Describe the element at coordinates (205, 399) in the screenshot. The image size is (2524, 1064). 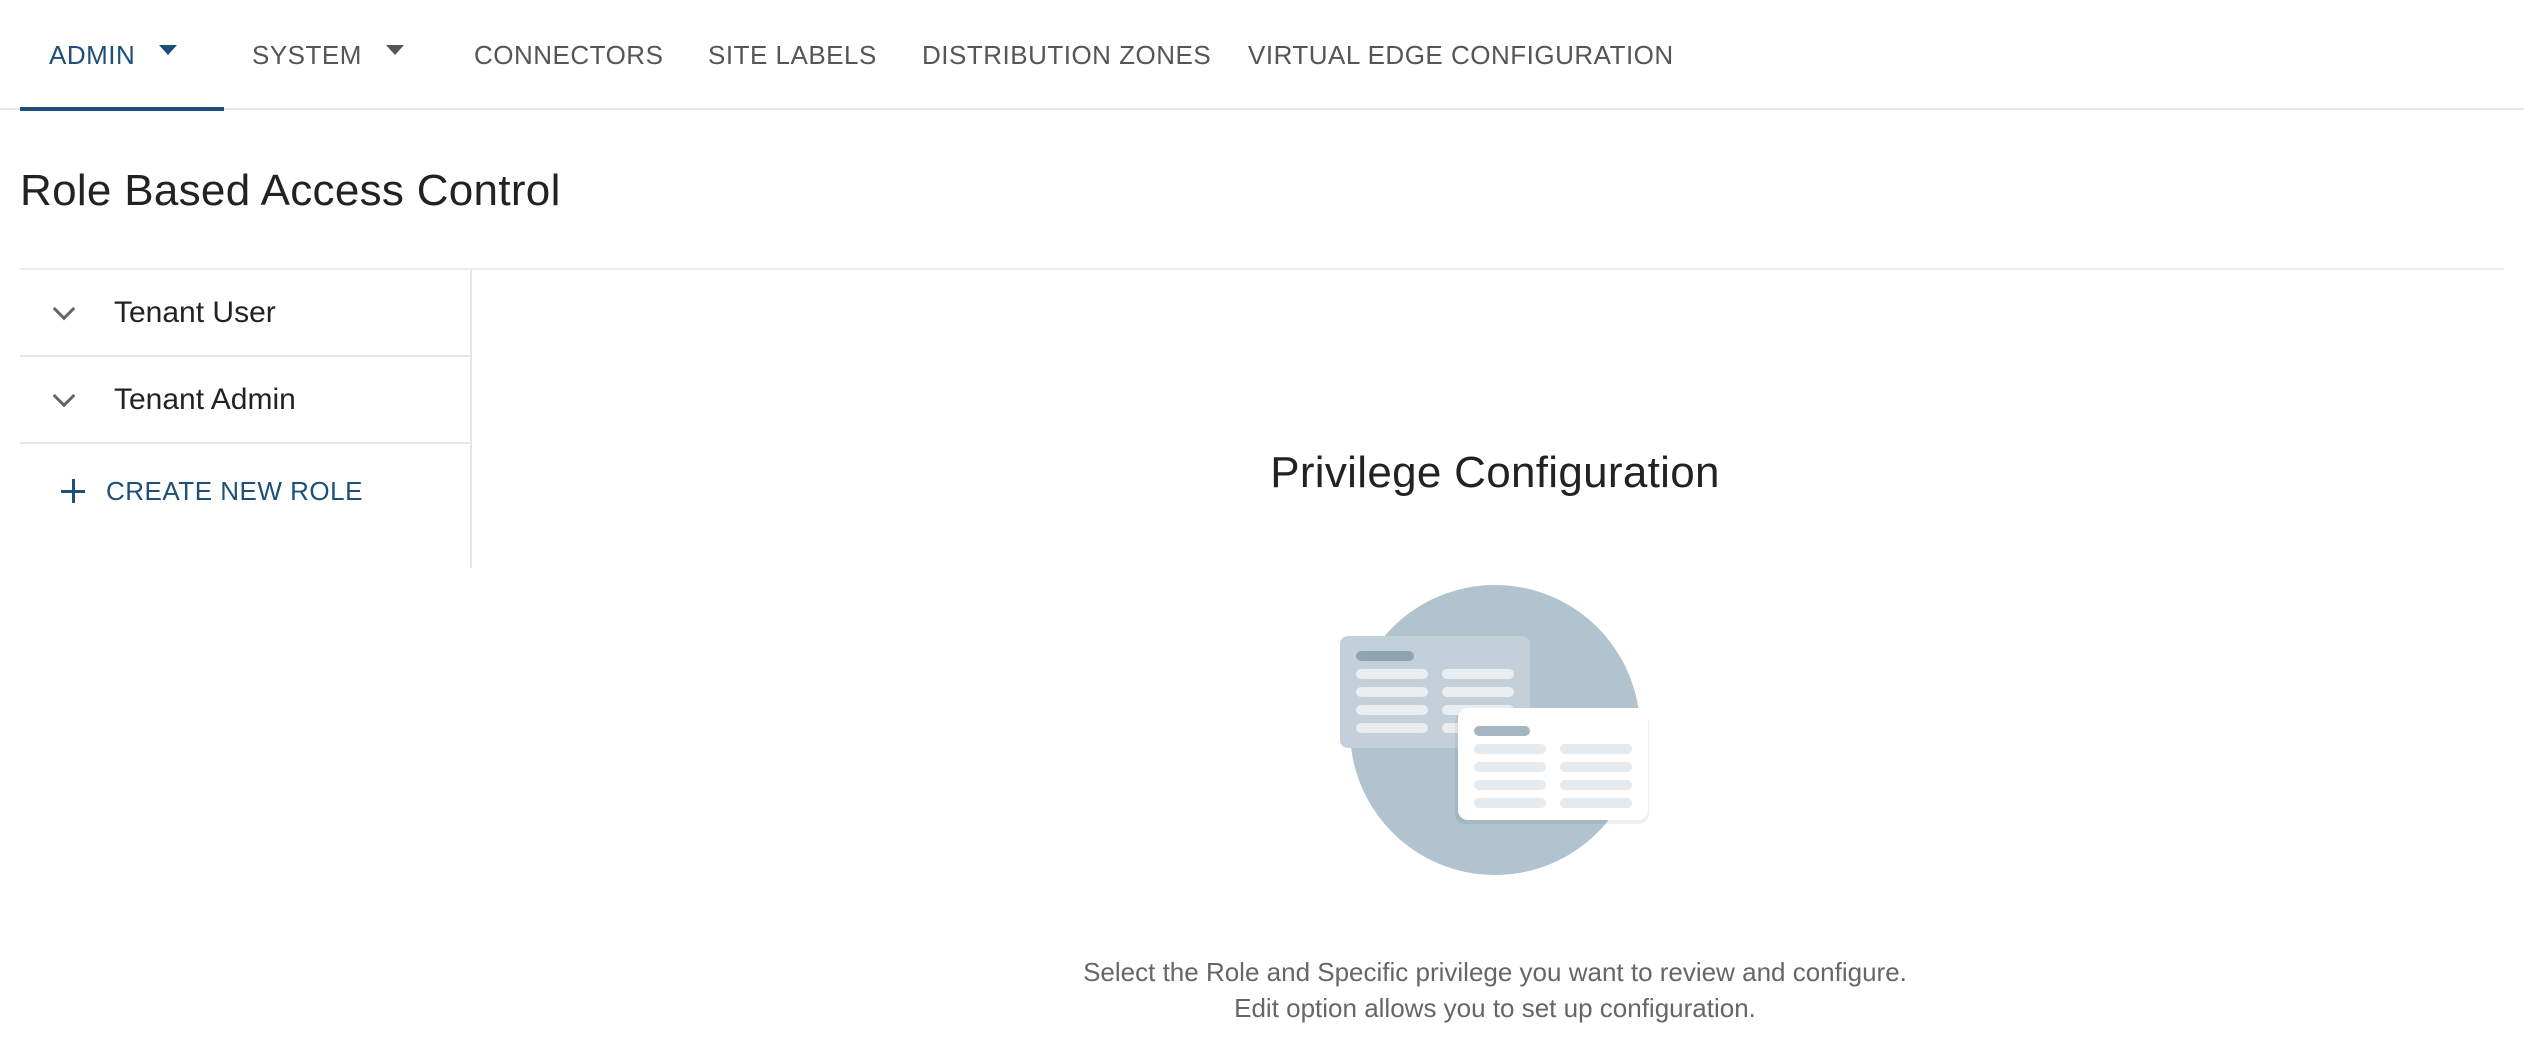
I see `role-label: Tenant Admin` at that location.